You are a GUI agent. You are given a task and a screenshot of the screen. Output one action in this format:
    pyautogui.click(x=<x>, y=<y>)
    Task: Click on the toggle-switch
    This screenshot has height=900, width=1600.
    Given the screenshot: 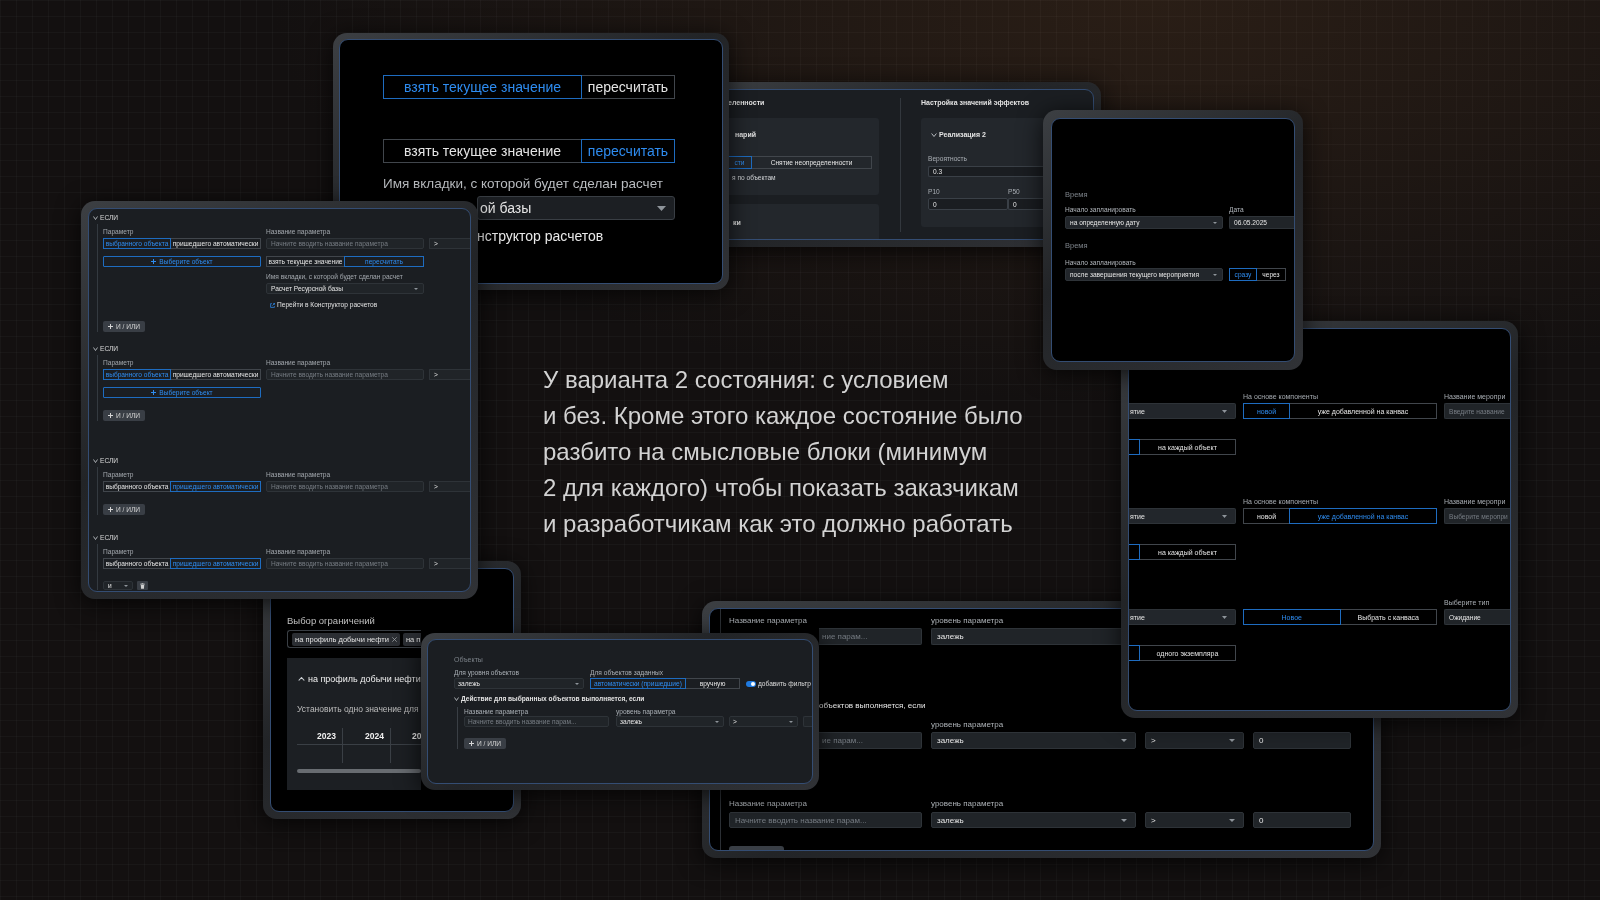 What is the action you would take?
    pyautogui.click(x=751, y=683)
    